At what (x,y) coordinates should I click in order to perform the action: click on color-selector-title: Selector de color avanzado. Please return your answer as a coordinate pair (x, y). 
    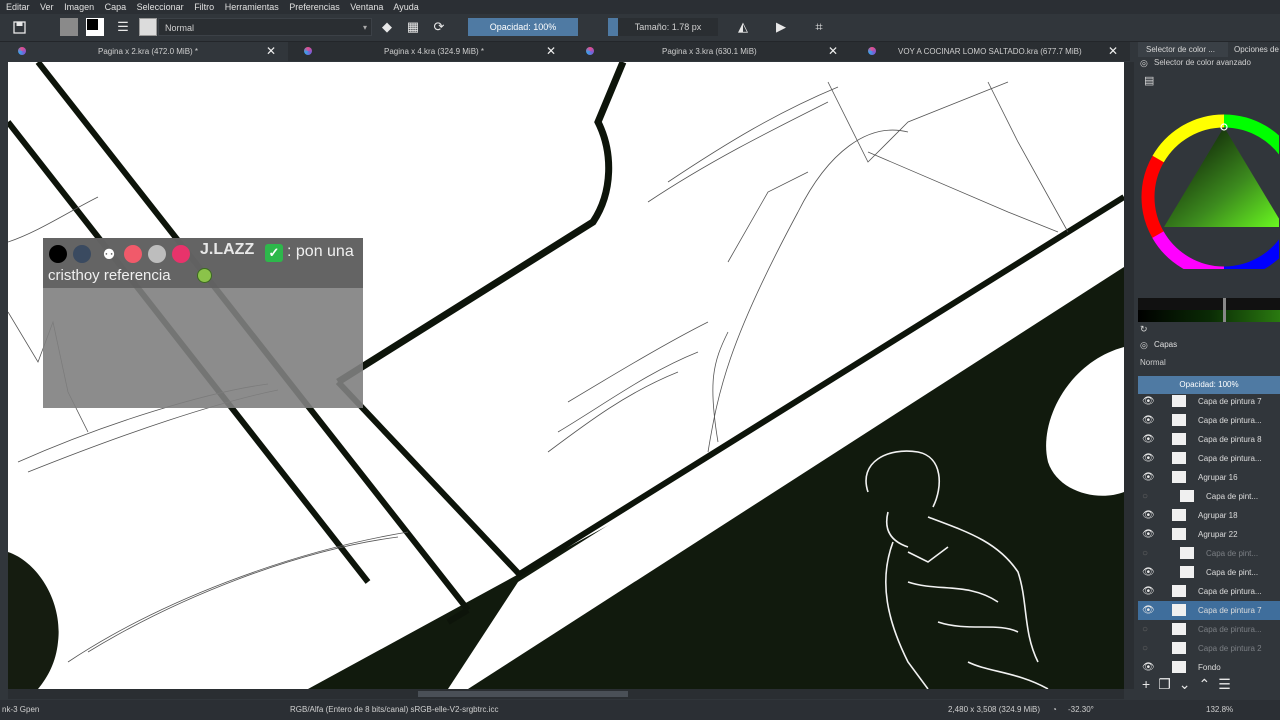
    Looking at the image, I should click on (1202, 62).